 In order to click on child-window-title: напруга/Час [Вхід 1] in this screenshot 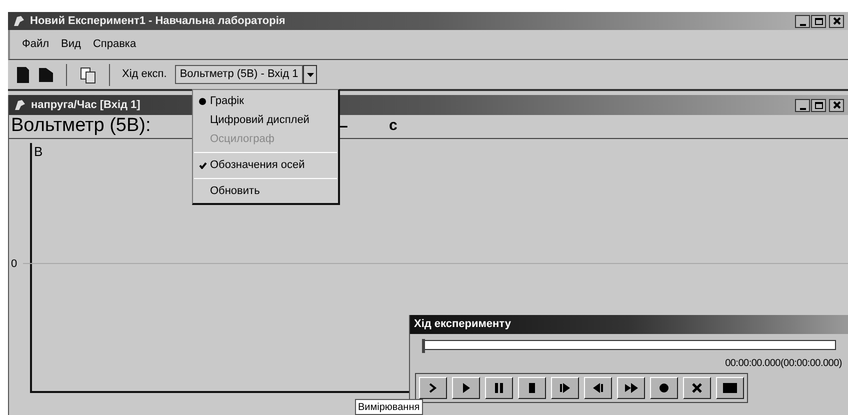, I will do `click(85, 105)`.